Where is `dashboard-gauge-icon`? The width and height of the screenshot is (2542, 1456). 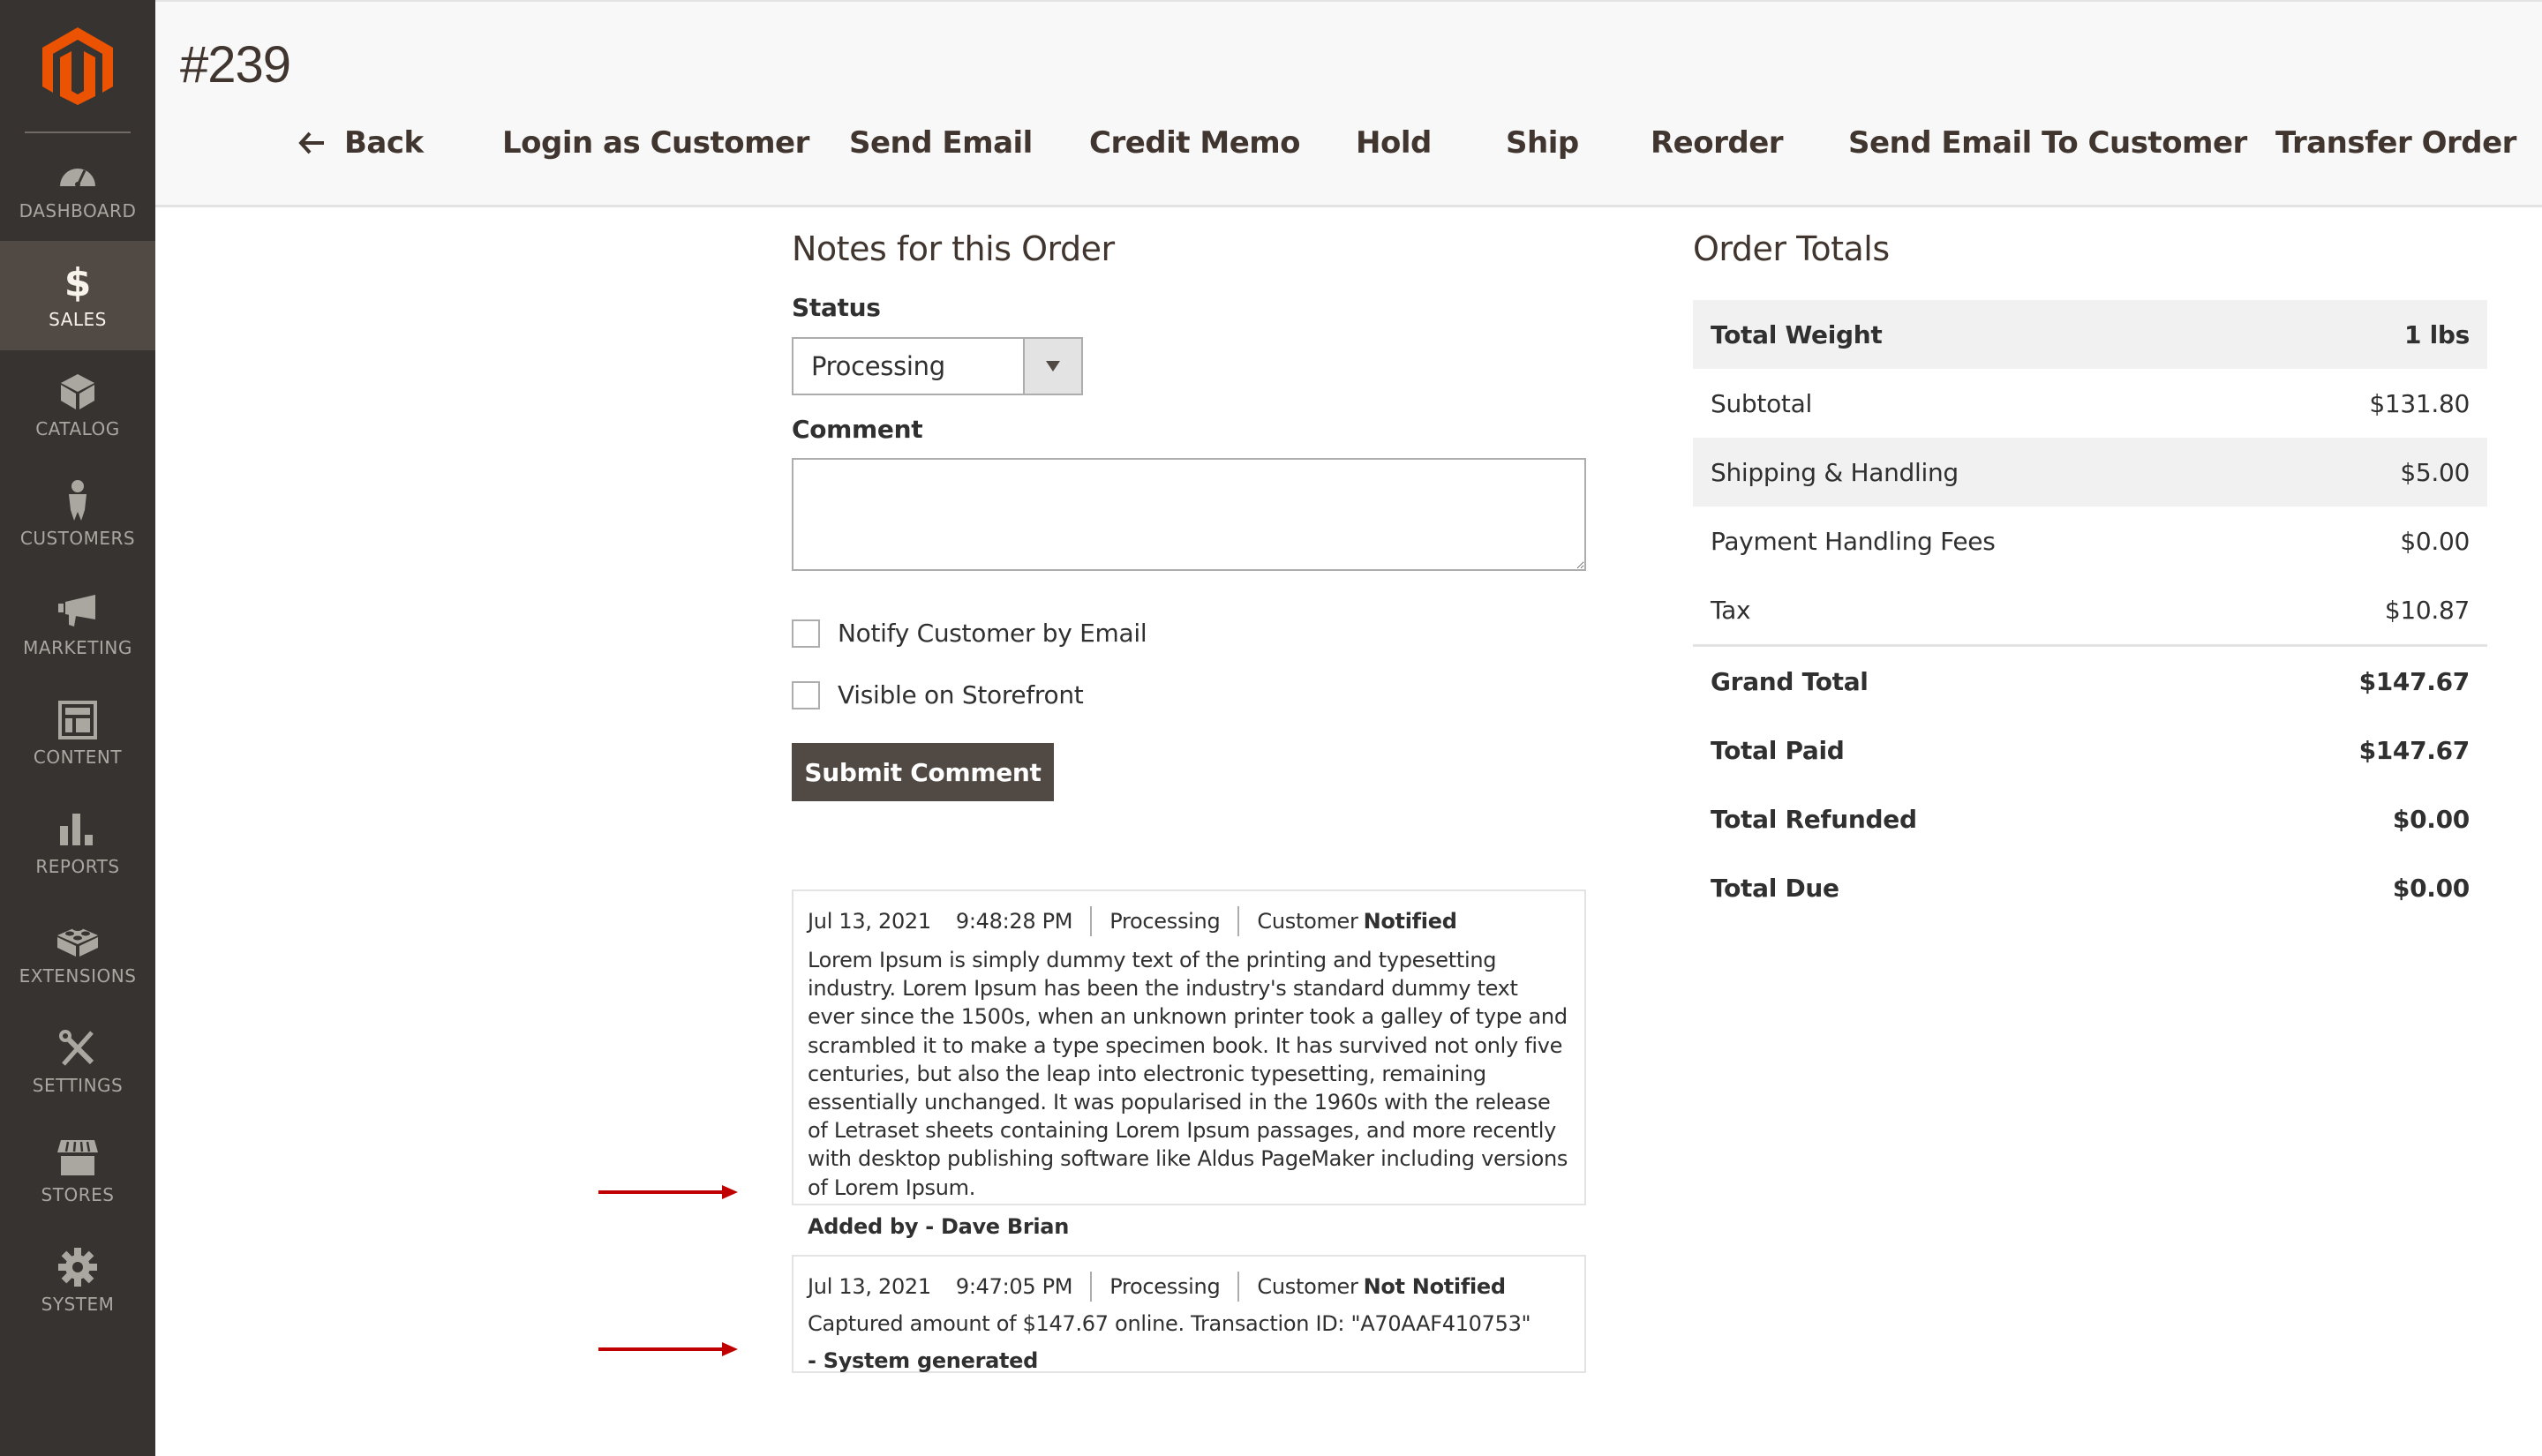 dashboard-gauge-icon is located at coordinates (77, 174).